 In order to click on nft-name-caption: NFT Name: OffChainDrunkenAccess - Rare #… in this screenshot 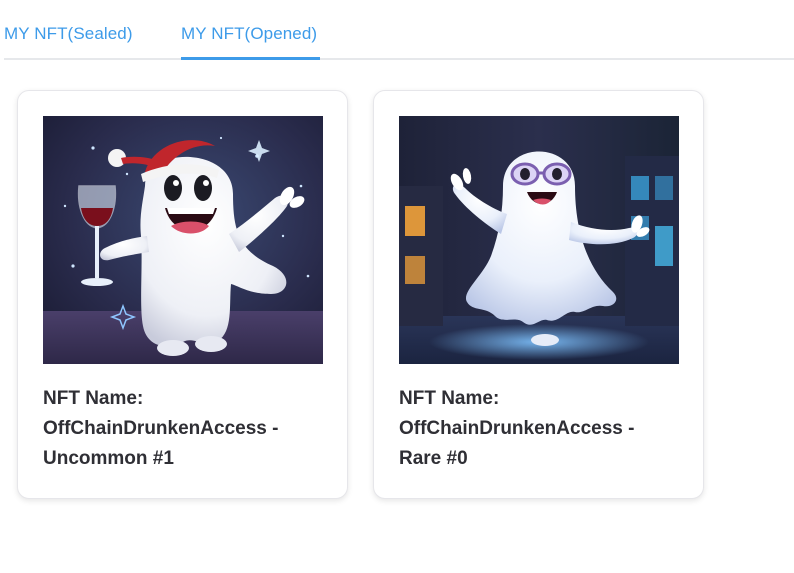, I will do `click(544, 429)`.